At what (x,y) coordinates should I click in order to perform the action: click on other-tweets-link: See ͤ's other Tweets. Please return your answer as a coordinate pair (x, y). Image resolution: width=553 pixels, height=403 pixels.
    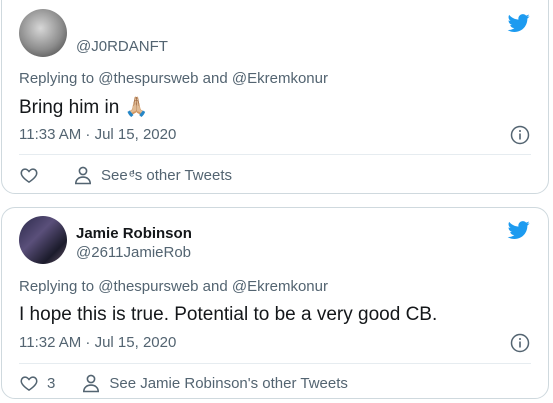
    Looking at the image, I should click on (152, 175).